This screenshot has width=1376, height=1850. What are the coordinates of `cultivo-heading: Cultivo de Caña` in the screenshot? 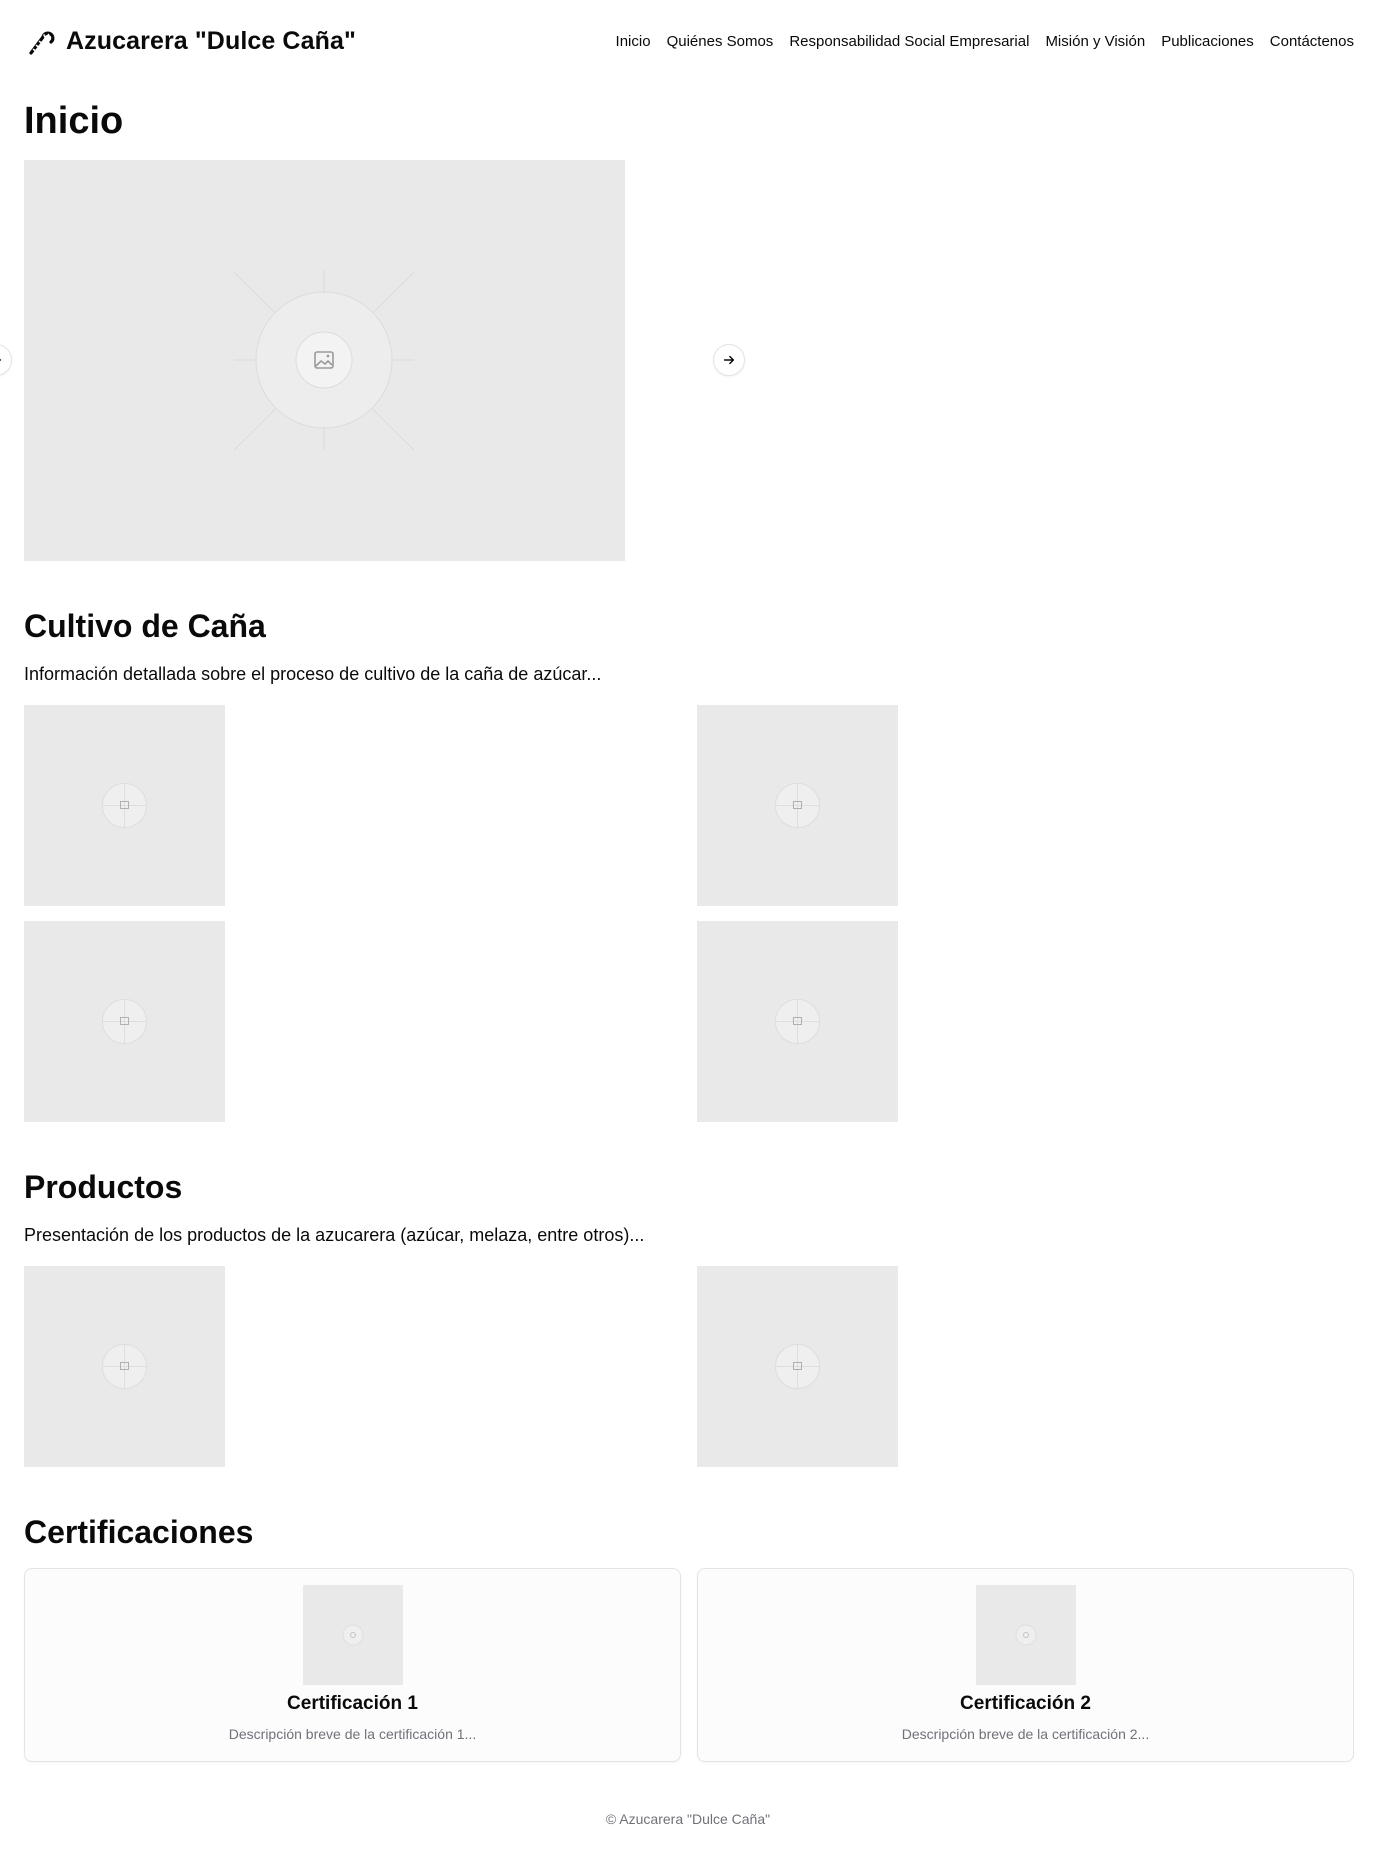 It's located at (145, 626).